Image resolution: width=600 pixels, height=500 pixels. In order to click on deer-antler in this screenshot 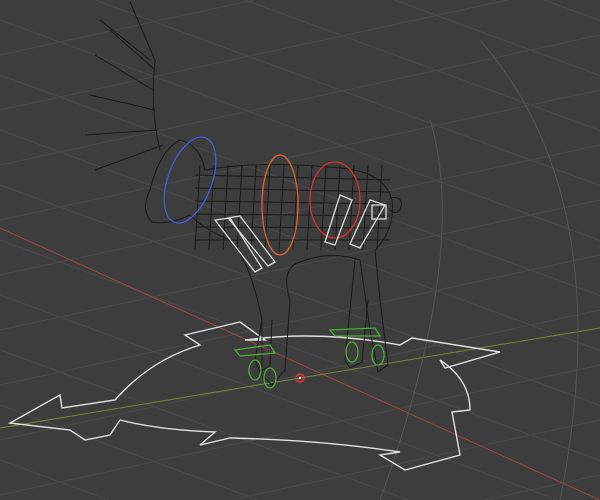, I will do `click(124, 86)`.